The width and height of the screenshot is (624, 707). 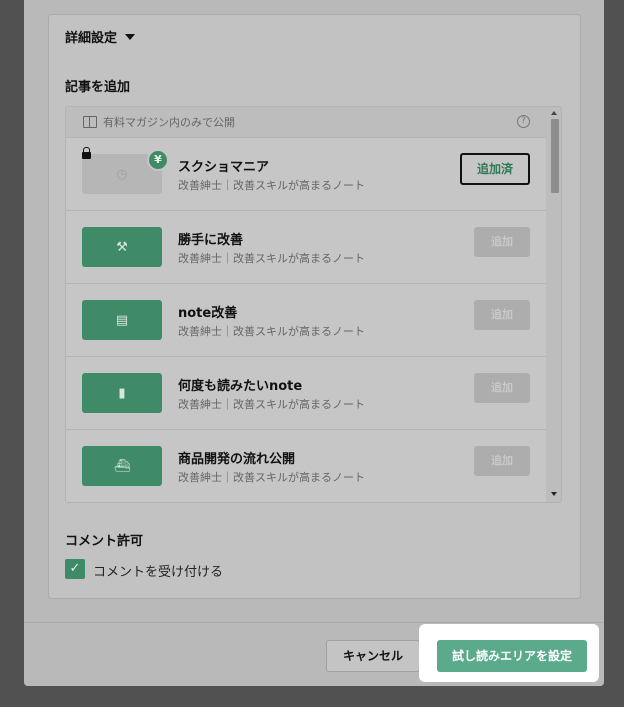 I want to click on article-thumbnail: ⛴, so click(x=122, y=466).